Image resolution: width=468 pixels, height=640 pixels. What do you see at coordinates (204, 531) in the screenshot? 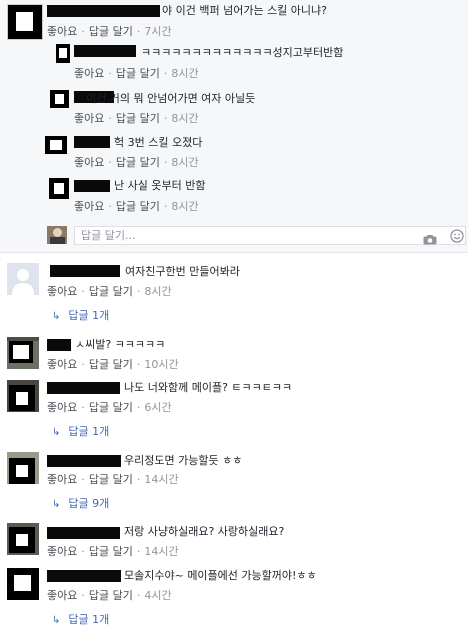
I see `comment-text: 저랑 사냥하실래요? 사랑하실래요?` at bounding box center [204, 531].